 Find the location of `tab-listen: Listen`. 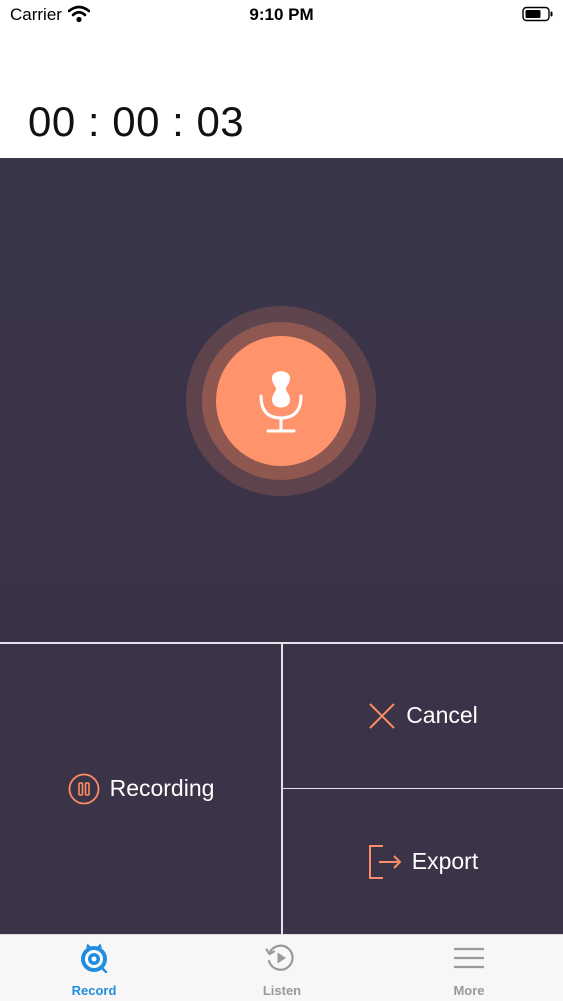

tab-listen: Listen is located at coordinates (282, 968).